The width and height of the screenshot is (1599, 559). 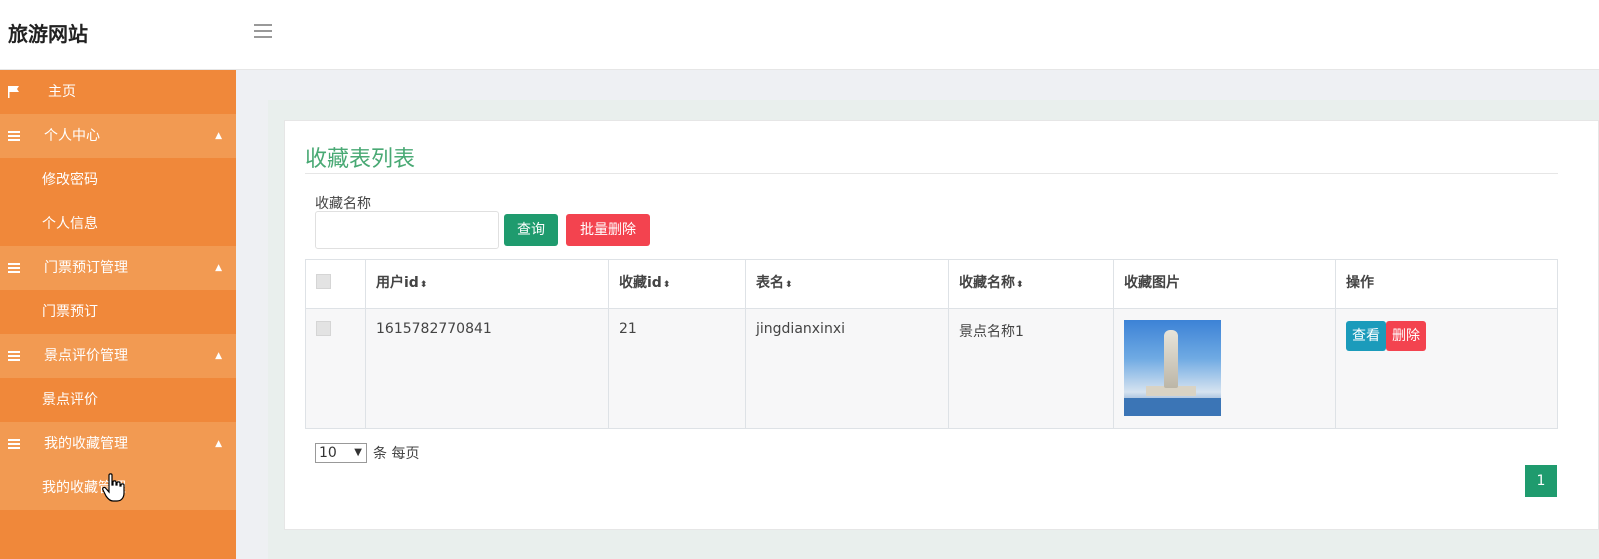 I want to click on sidebar-item-ticket-booking: 门票预订, so click(x=118, y=312).